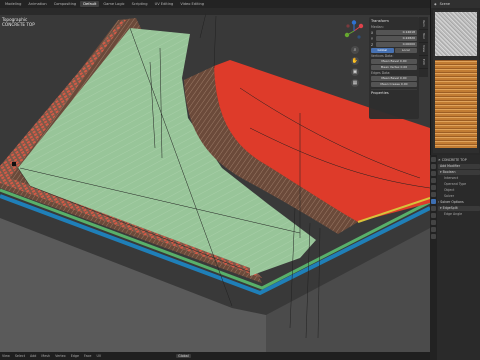 The width and height of the screenshot is (480, 360). Describe the element at coordinates (60, 356) in the screenshot. I see `menu-vertex: Vertex` at that location.